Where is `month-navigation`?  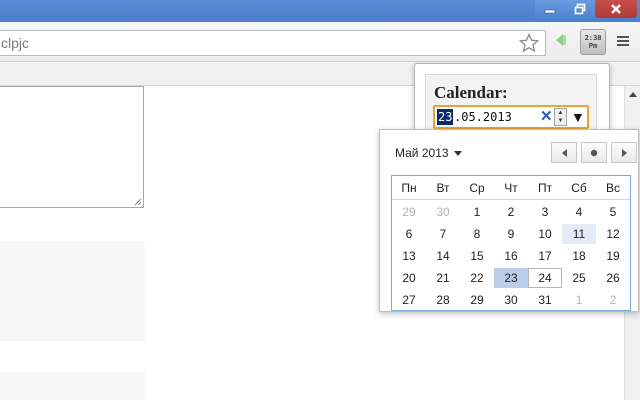 month-navigation is located at coordinates (594, 152).